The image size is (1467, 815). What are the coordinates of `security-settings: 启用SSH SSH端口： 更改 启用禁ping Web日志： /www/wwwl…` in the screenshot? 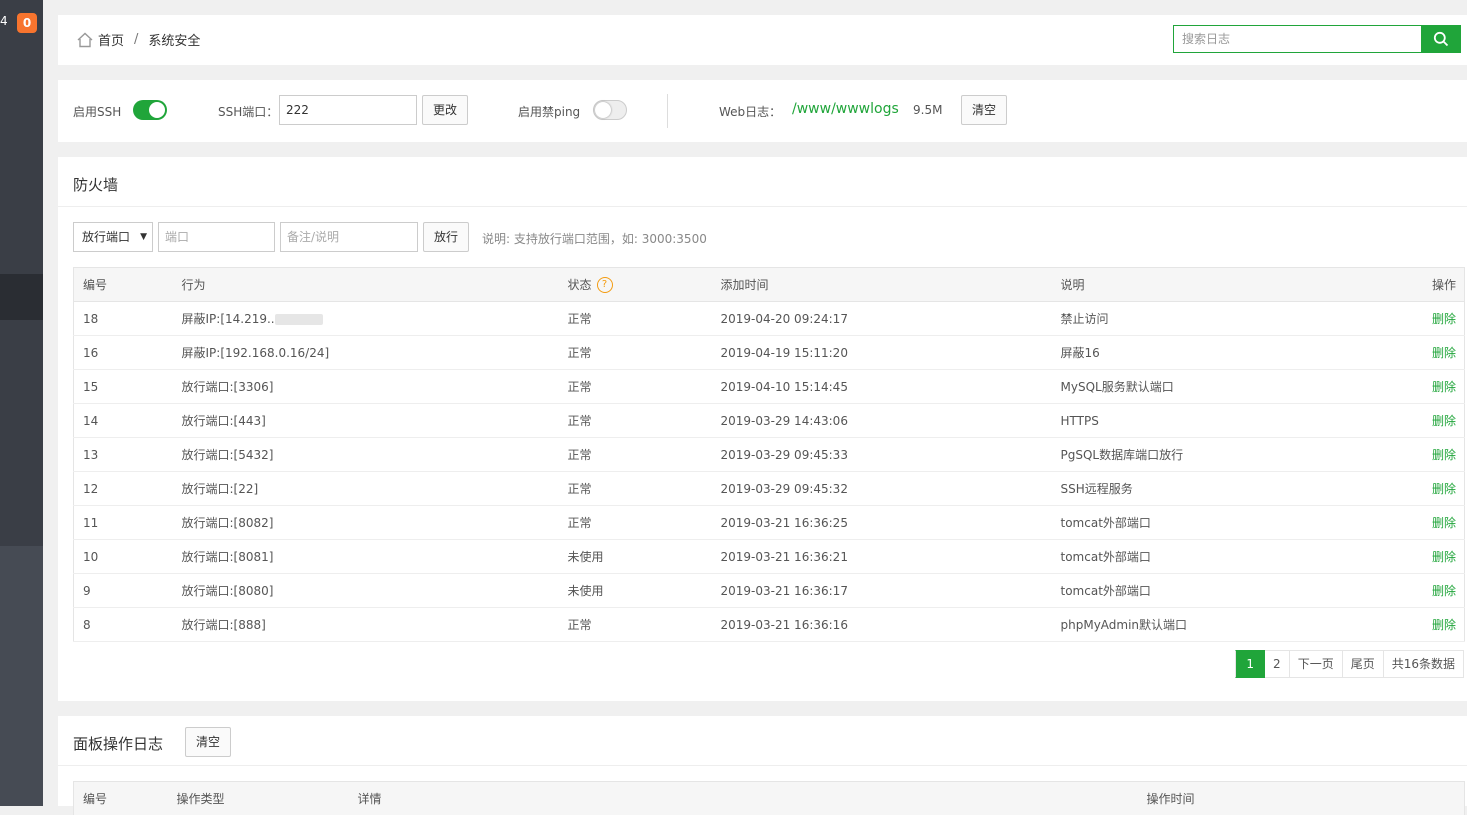 It's located at (762, 111).